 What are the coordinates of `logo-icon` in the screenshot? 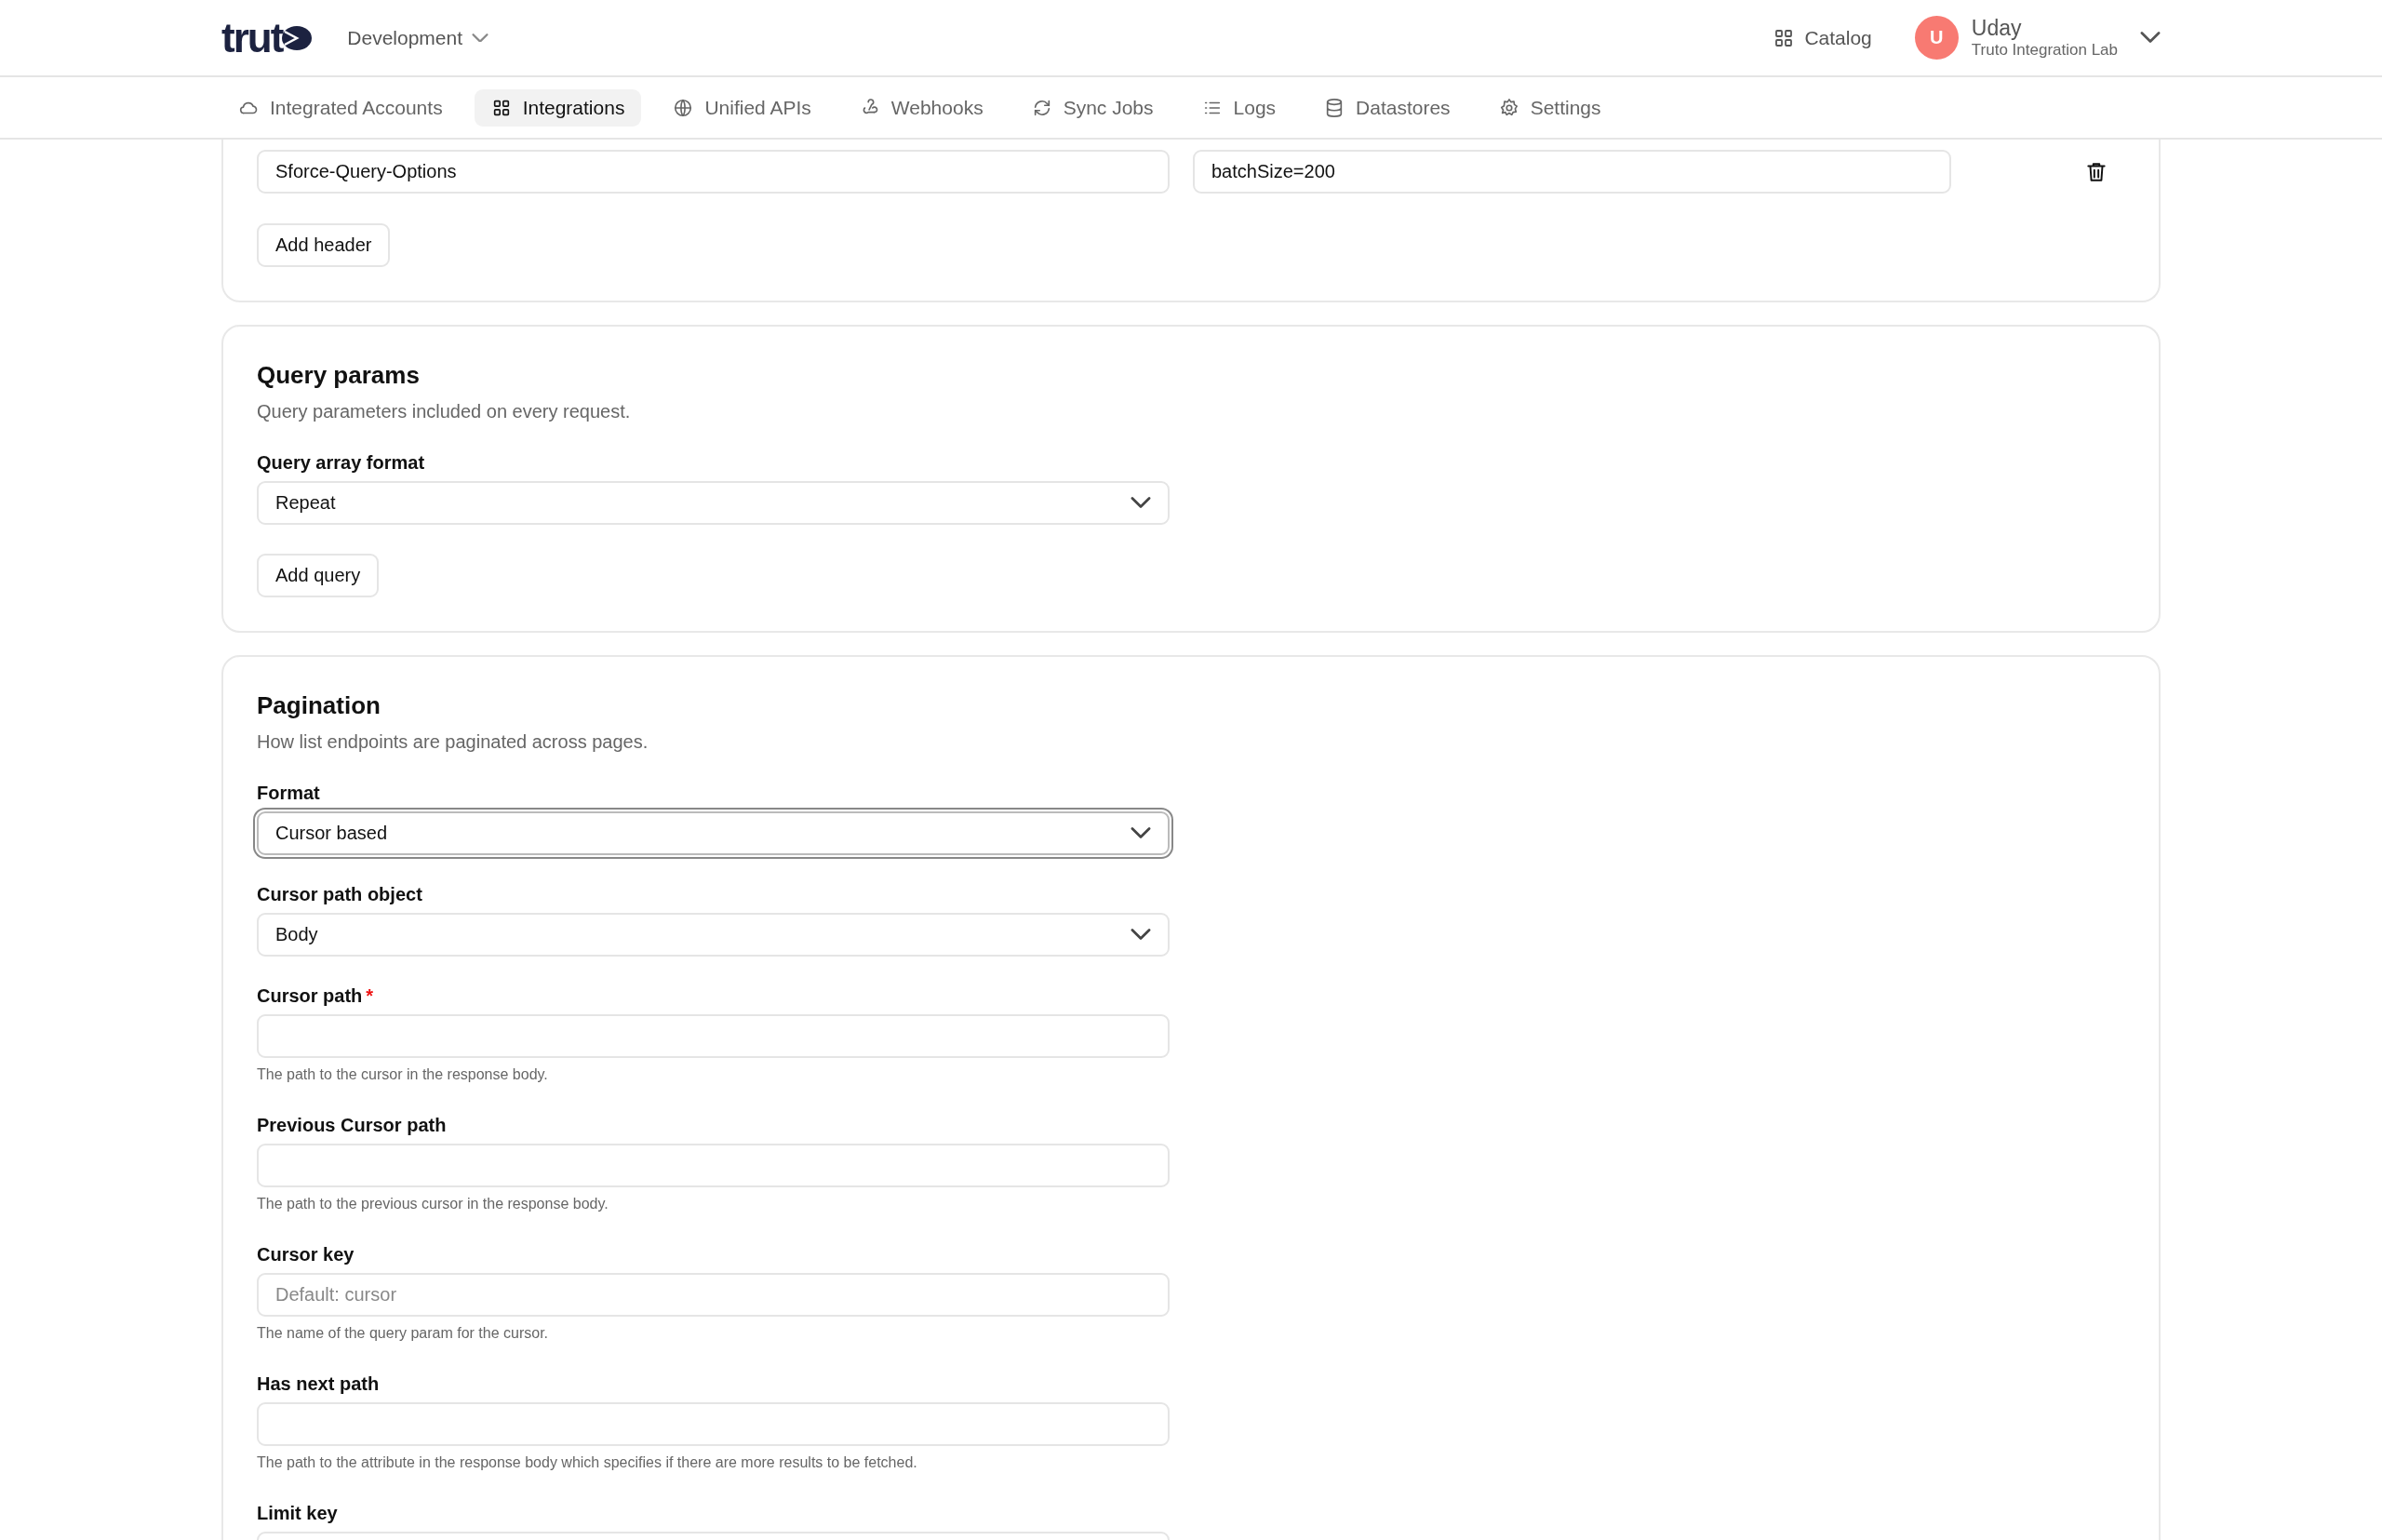 It's located at (297, 37).